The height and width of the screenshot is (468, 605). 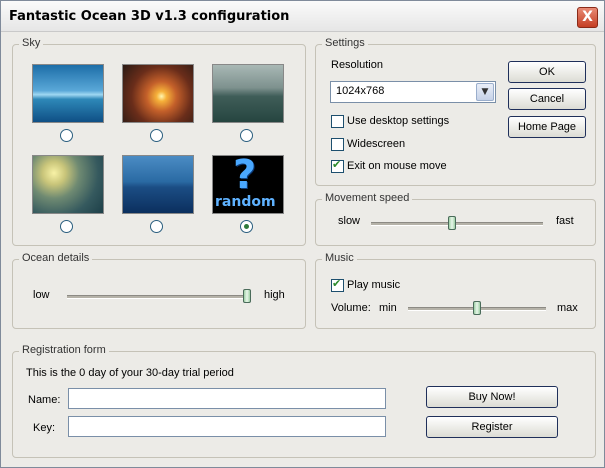 I want to click on music-legend: Music, so click(x=339, y=258).